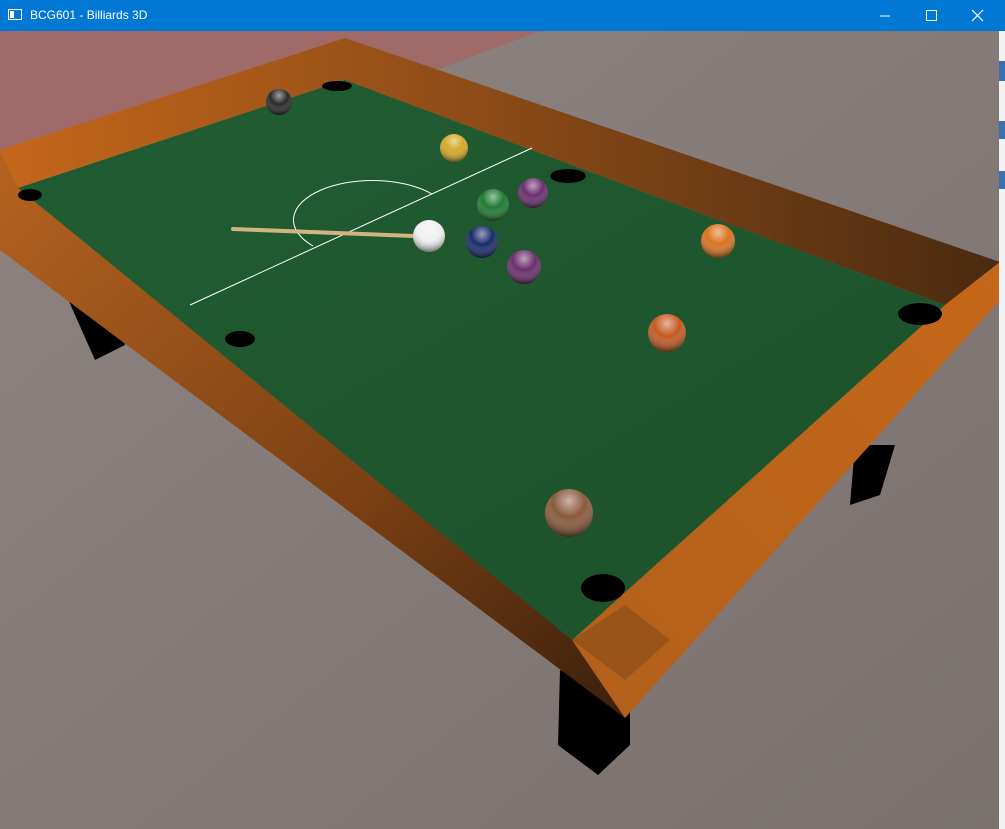  I want to click on close-icon, so click(977, 15).